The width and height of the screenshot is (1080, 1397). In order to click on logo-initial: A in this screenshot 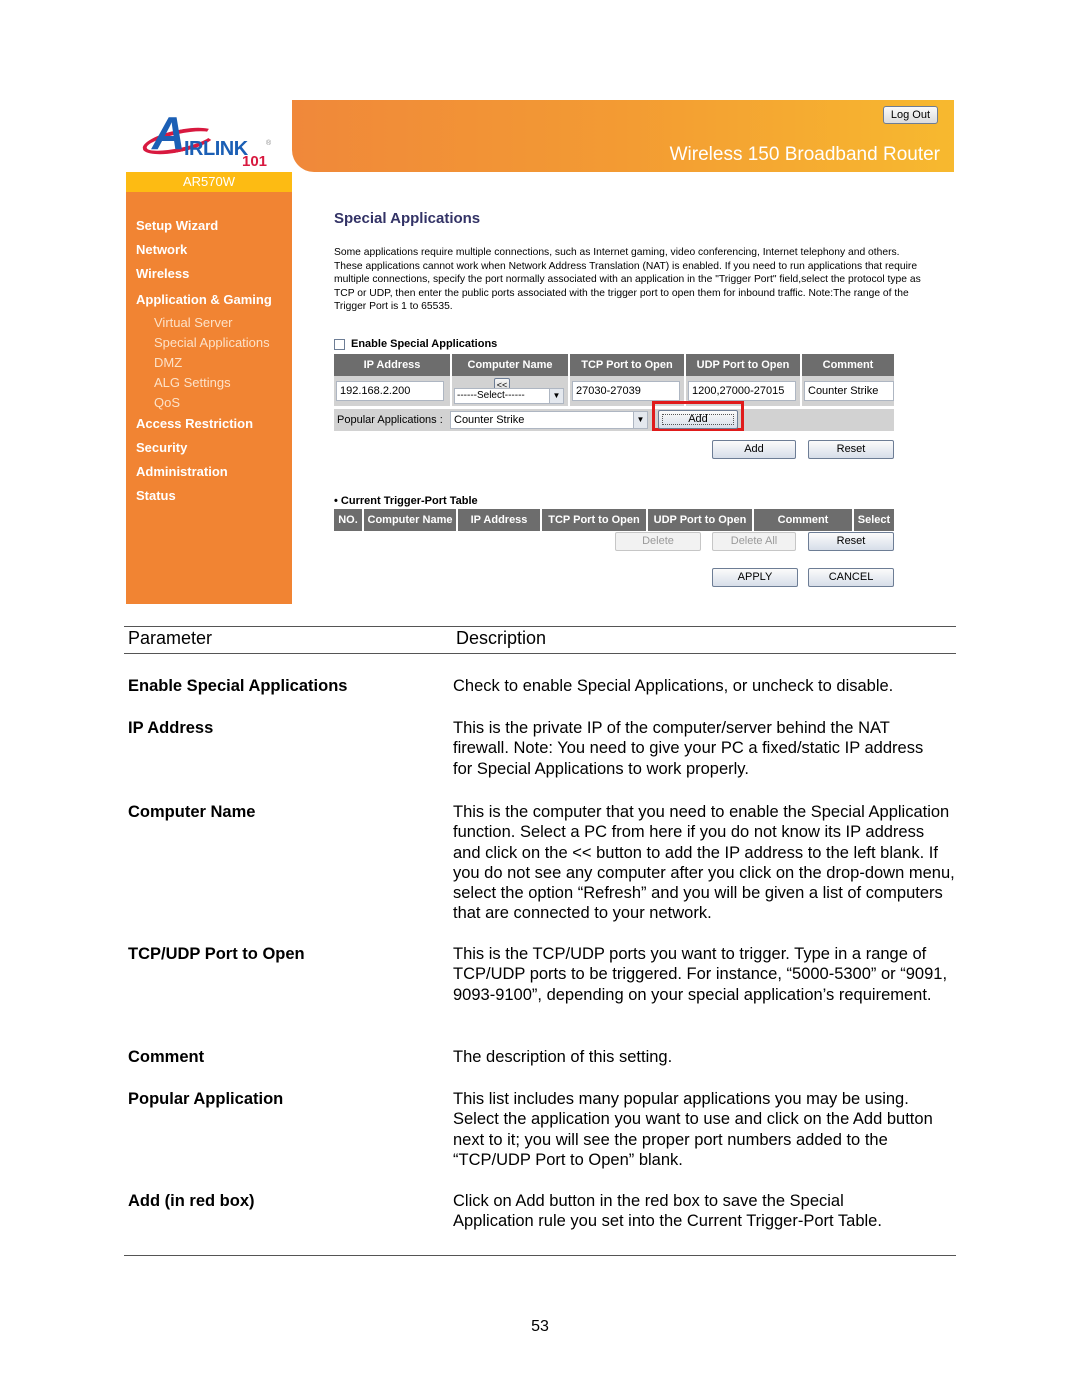, I will do `click(168, 133)`.